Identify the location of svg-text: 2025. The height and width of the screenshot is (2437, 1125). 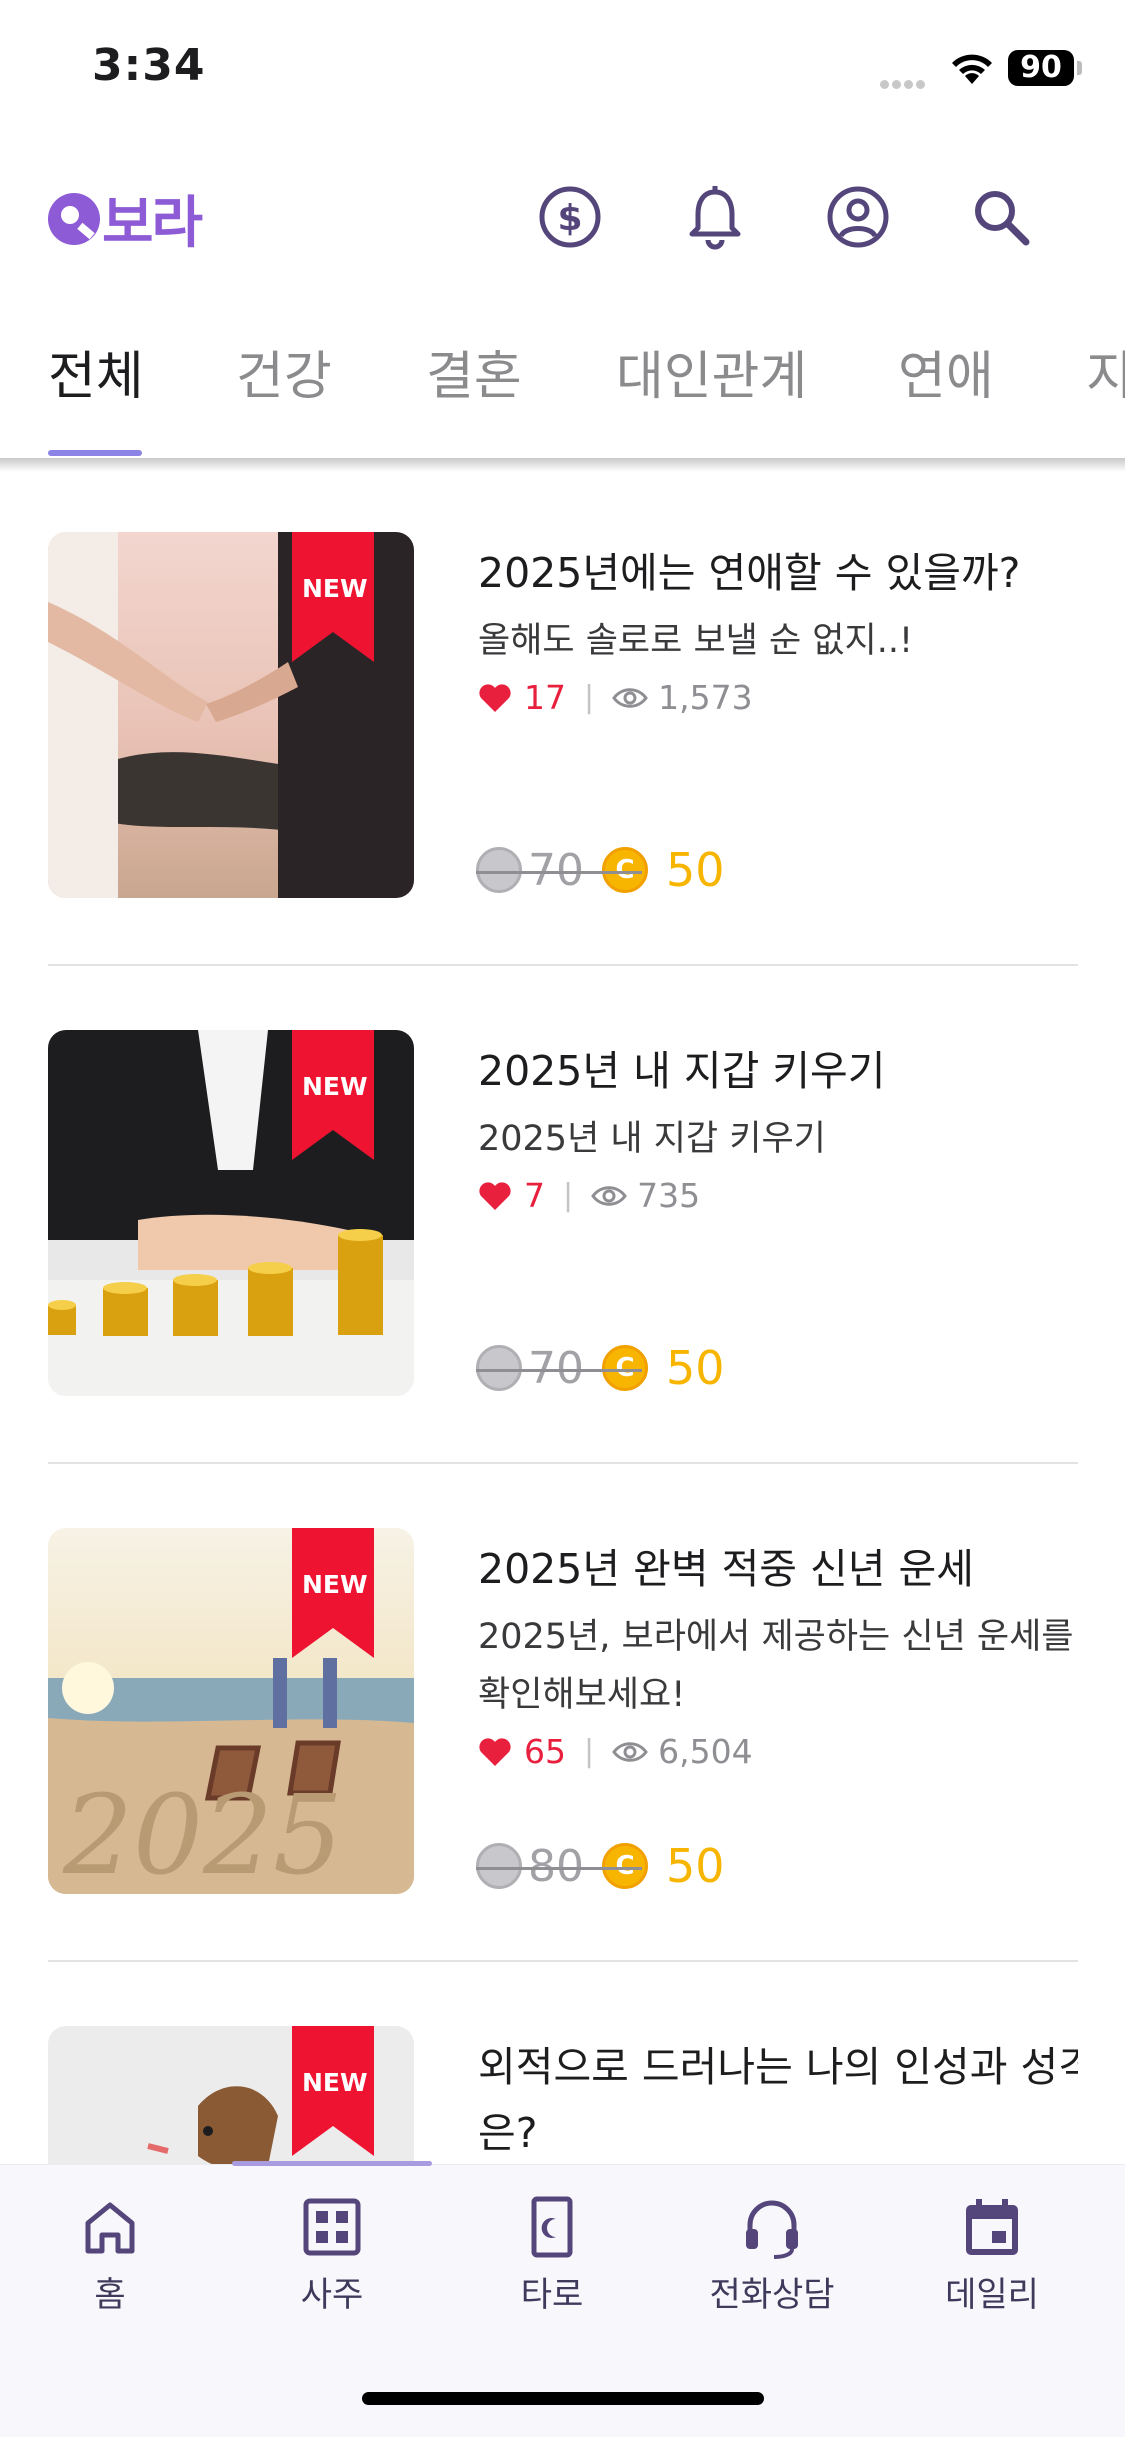
(202, 1832).